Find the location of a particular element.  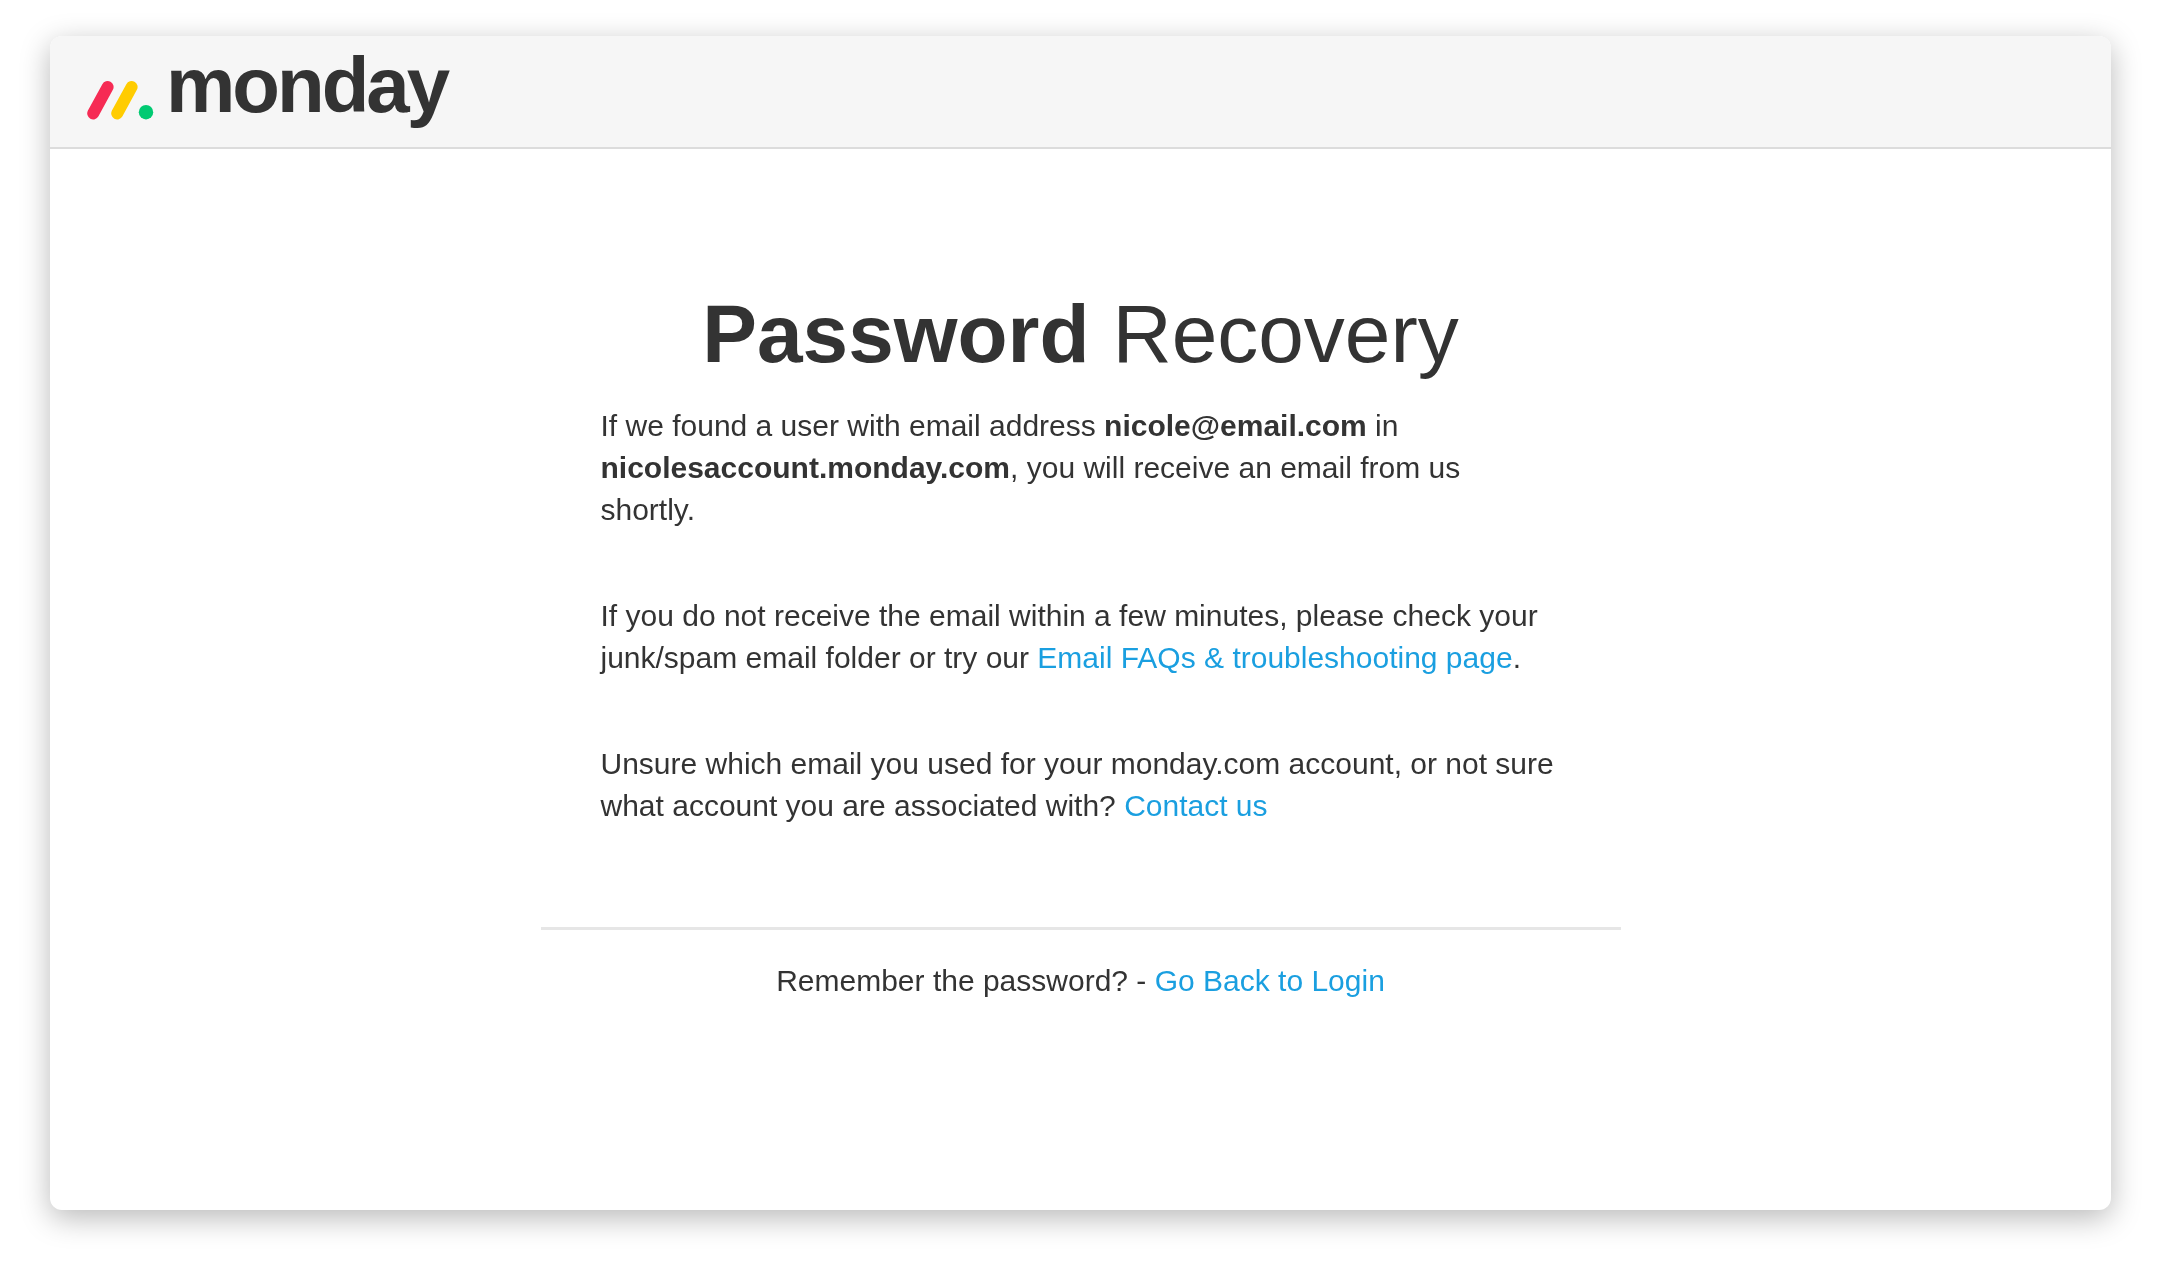

link: Contact us is located at coordinates (1196, 806).